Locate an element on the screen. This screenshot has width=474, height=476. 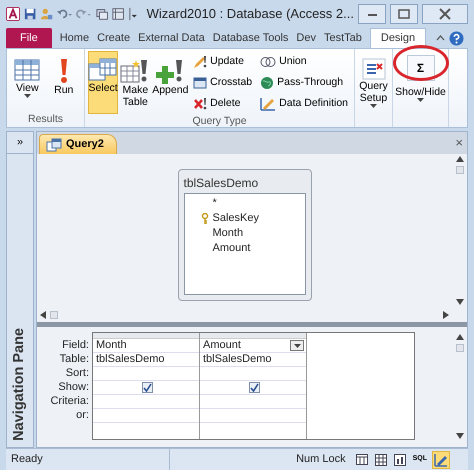
row-label: Table: is located at coordinates (74, 359).